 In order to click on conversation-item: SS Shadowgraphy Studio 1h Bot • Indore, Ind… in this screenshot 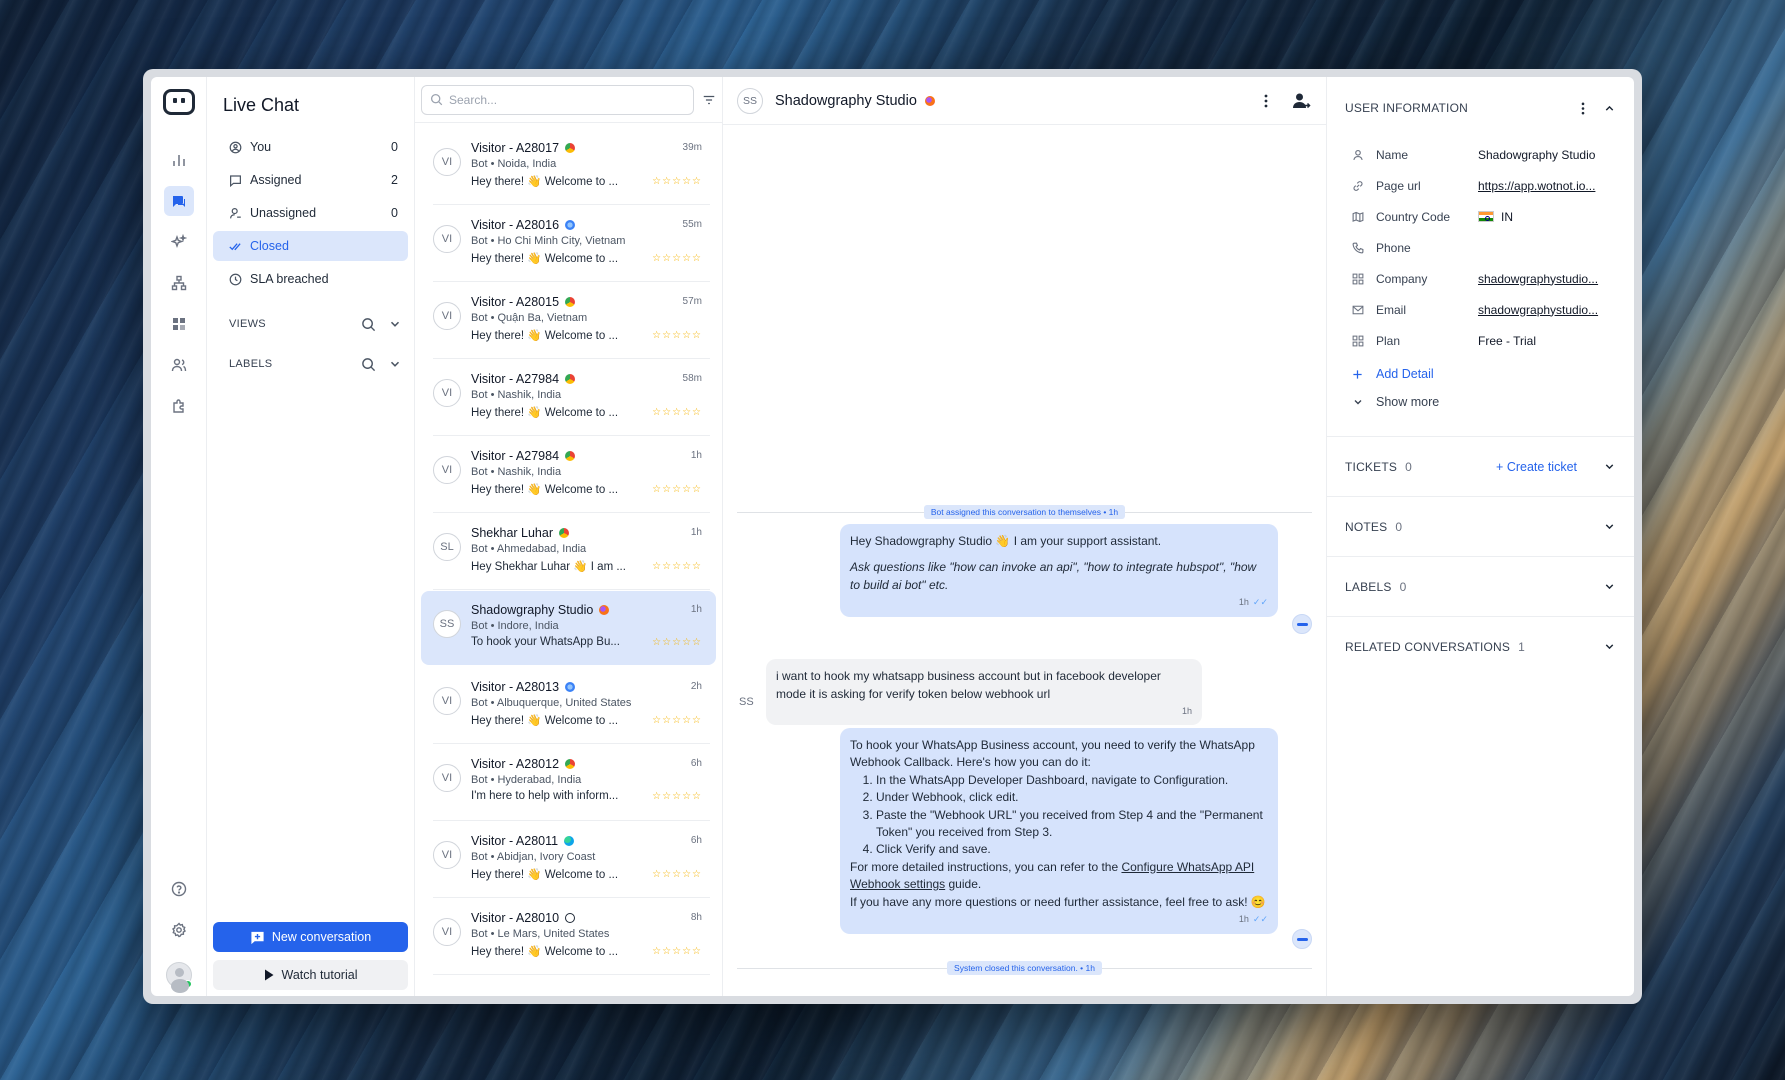, I will do `click(568, 628)`.